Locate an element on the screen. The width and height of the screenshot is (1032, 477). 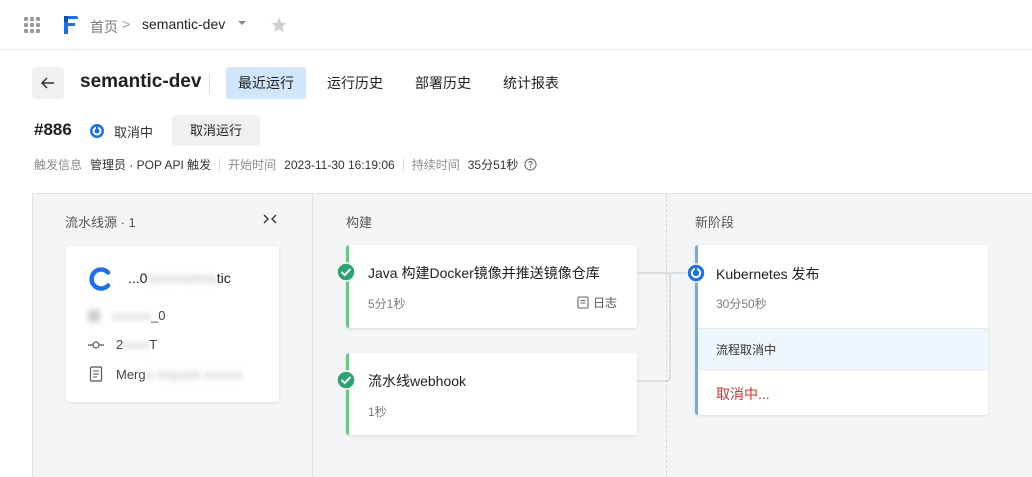
job-duration: 1秒 is located at coordinates (377, 412).